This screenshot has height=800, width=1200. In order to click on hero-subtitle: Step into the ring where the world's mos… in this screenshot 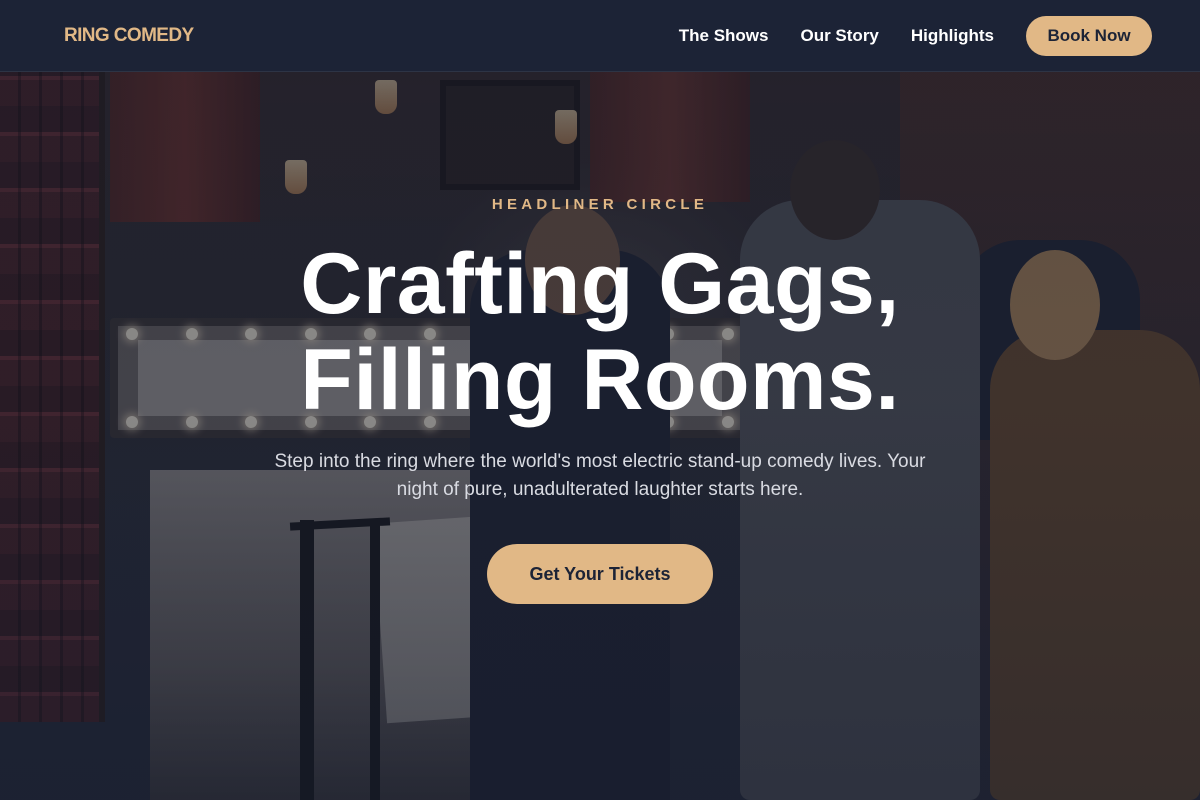, I will do `click(600, 475)`.